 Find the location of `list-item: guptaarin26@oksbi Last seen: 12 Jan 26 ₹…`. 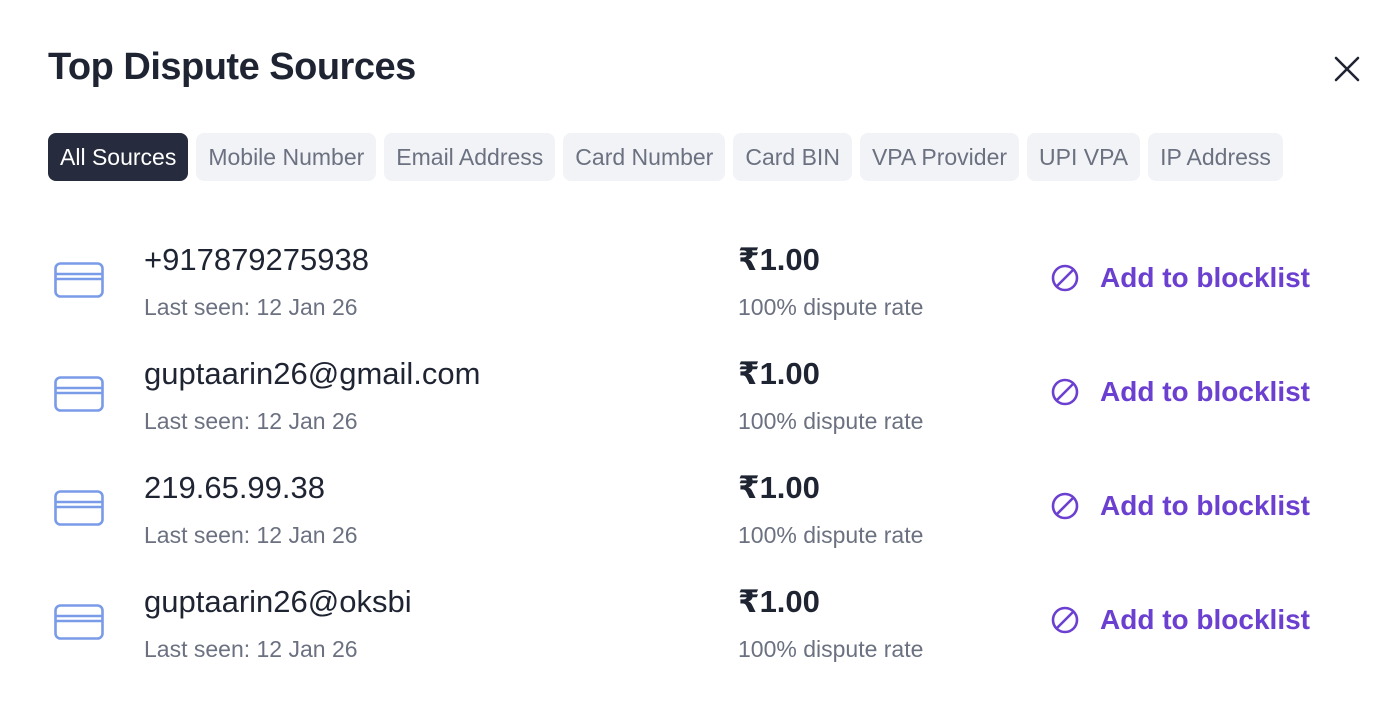

list-item: guptaarin26@oksbi Last seen: 12 Jan 26 ₹… is located at coordinates (698, 631).